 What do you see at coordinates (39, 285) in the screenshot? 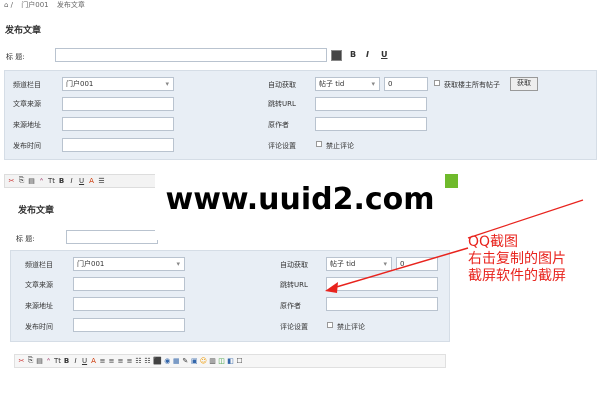
I see `source-label-2: 文章来源` at bounding box center [39, 285].